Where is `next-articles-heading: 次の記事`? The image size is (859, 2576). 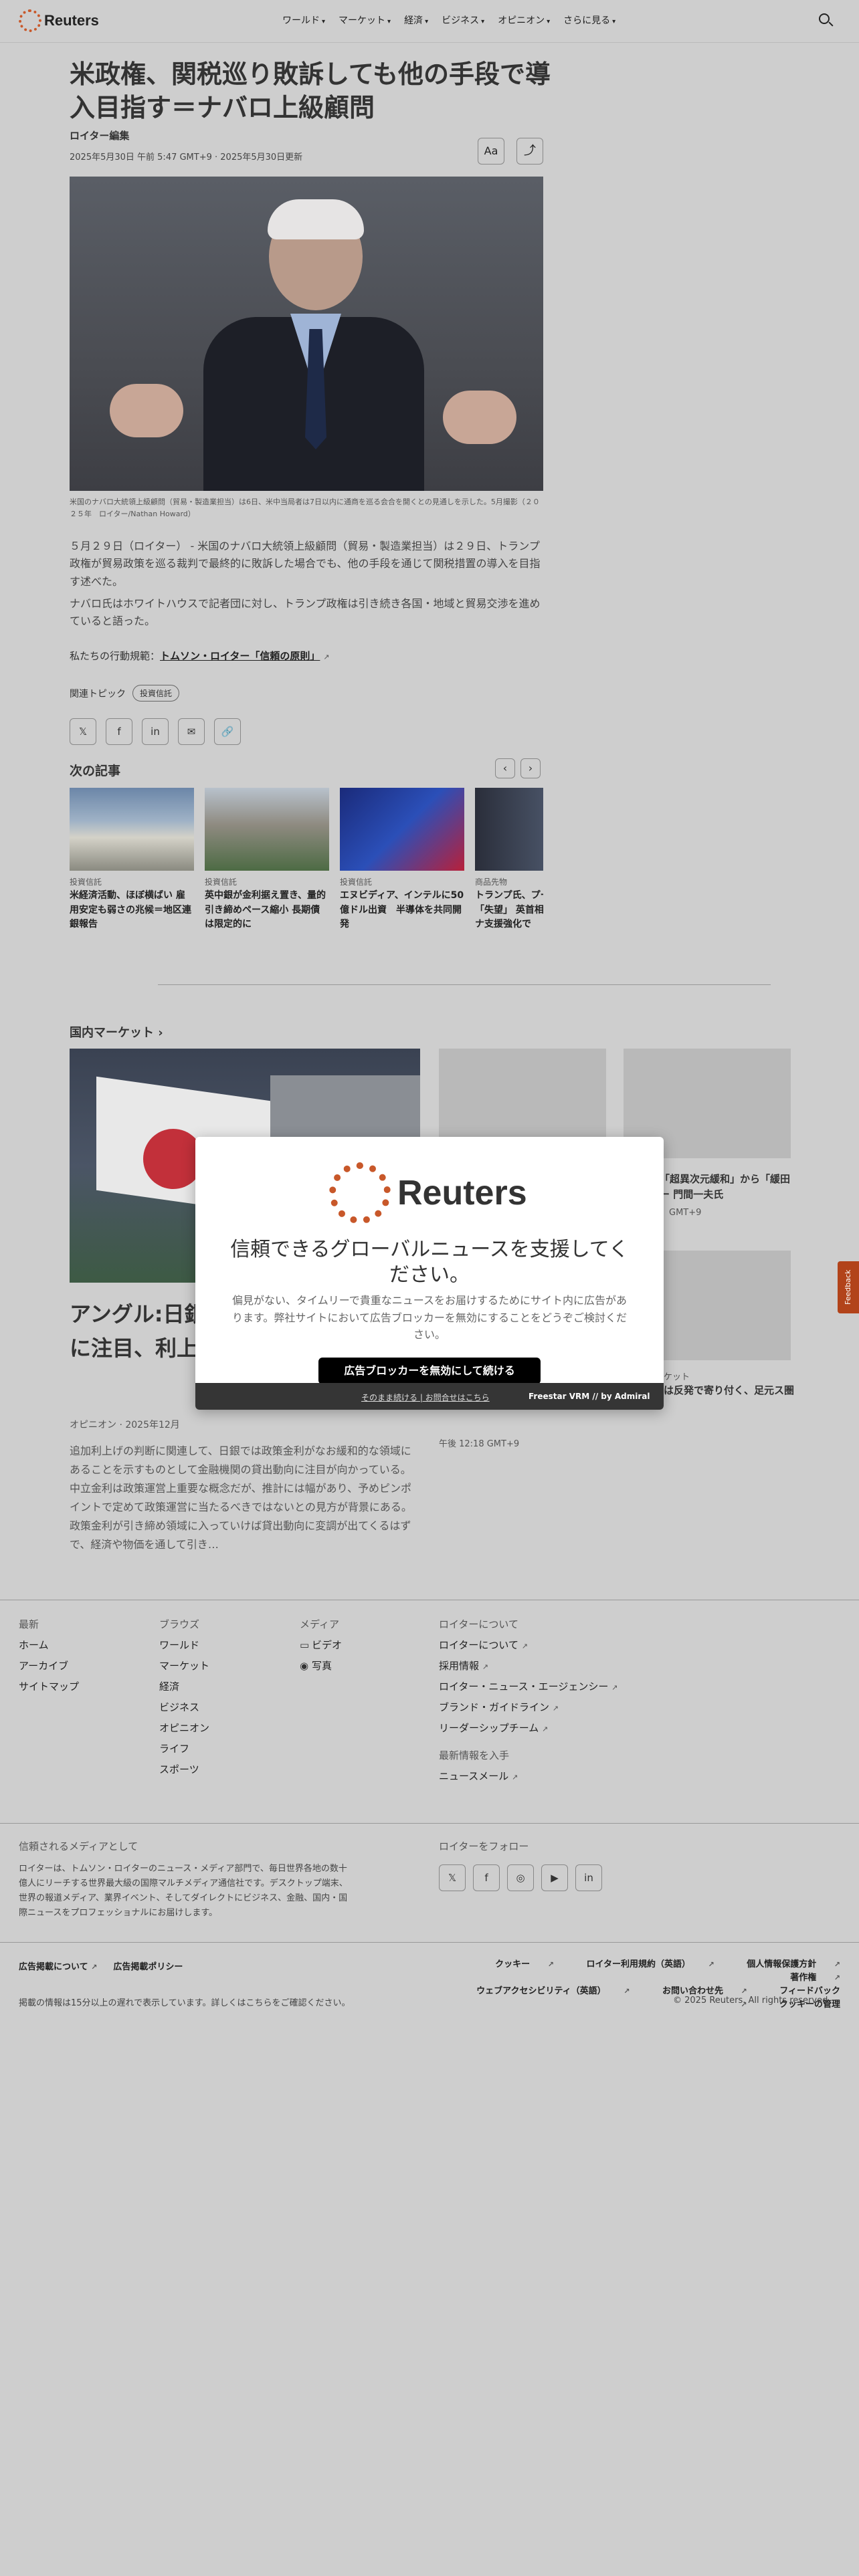 next-articles-heading: 次の記事 is located at coordinates (95, 771).